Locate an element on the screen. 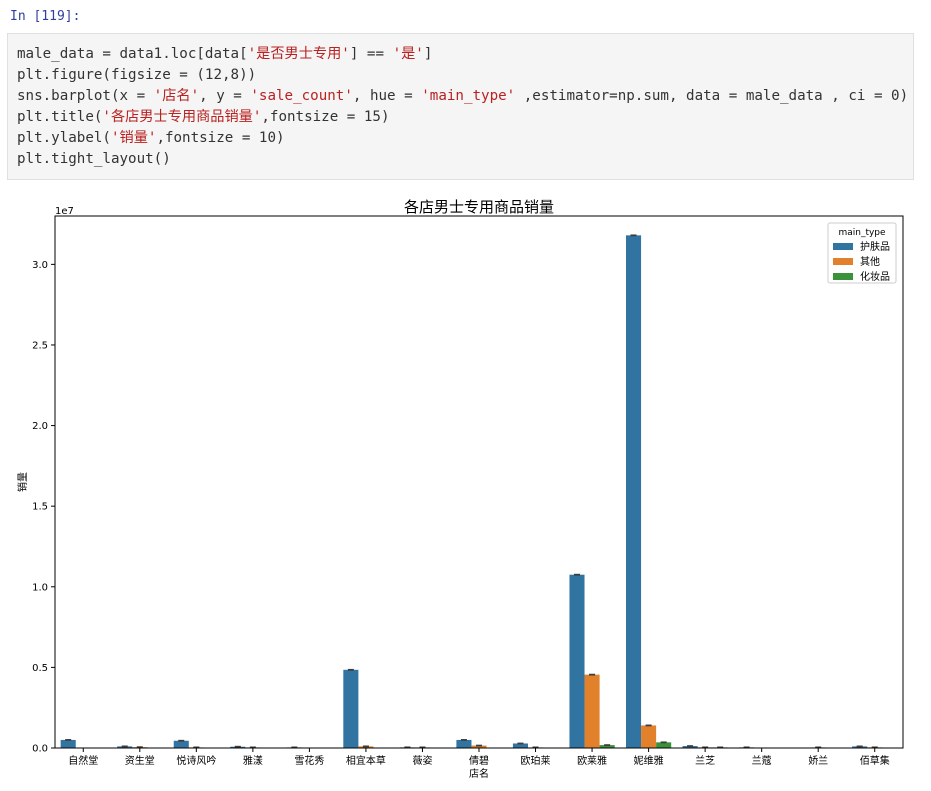 The image size is (931, 791). code-line-6: plt.tight_layout() is located at coordinates (94, 159).